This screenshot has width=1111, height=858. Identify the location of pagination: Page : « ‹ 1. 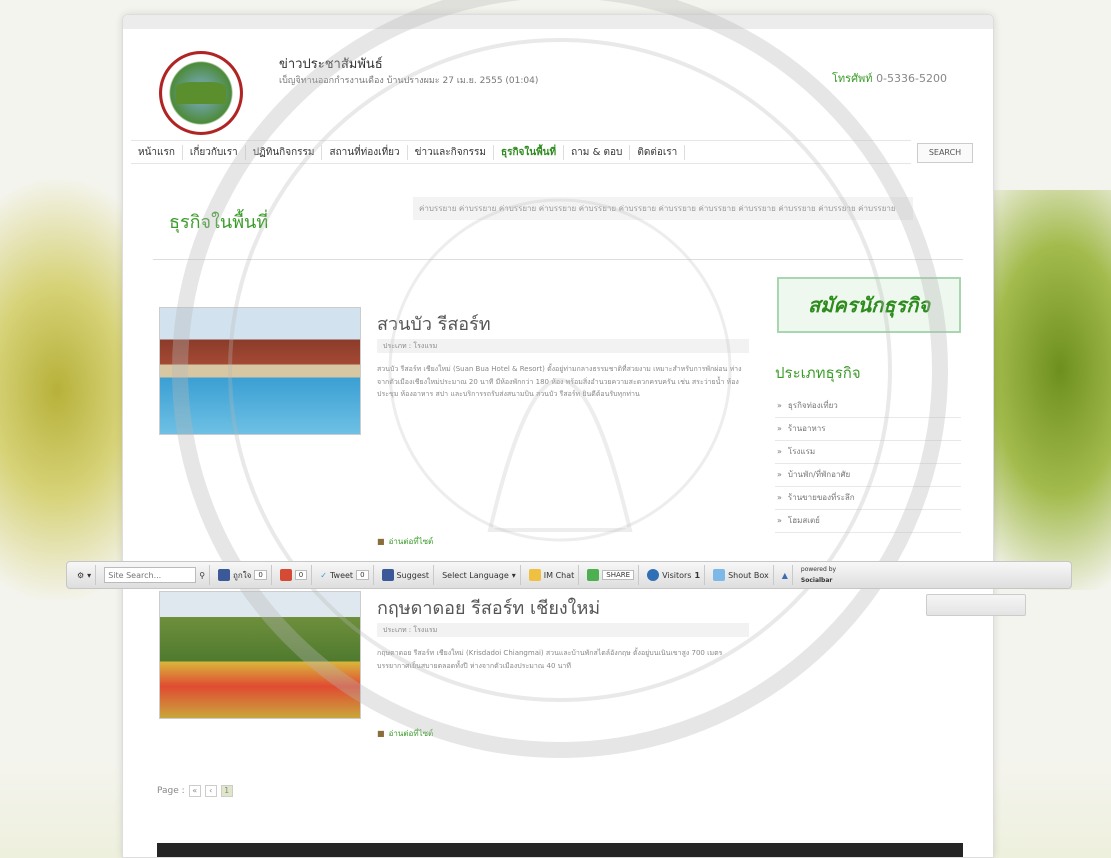
(195, 791).